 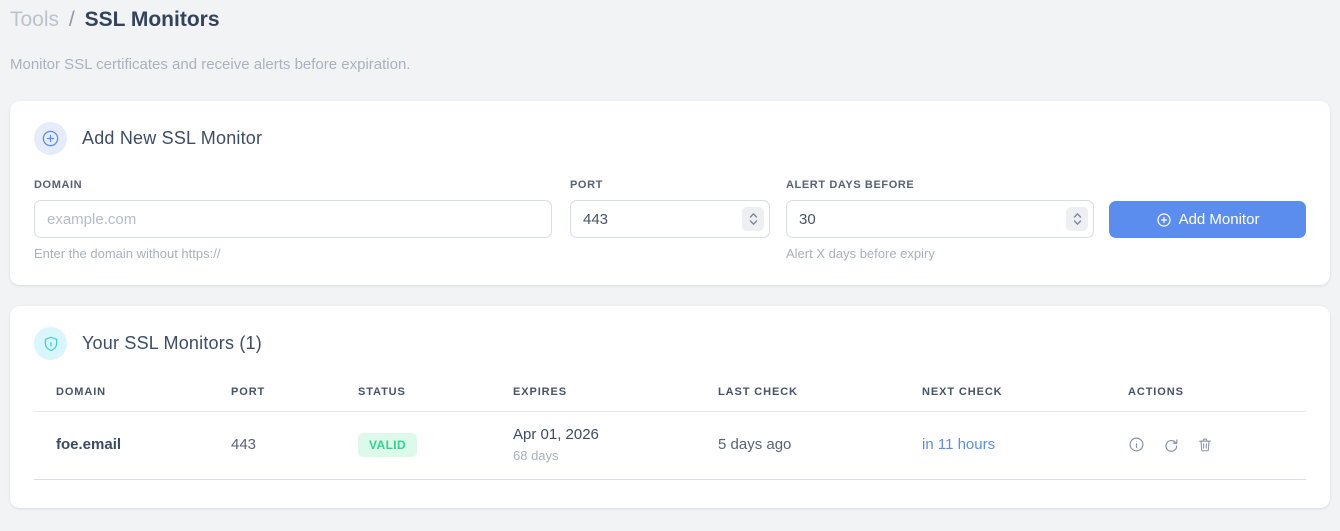 What do you see at coordinates (850, 185) in the screenshot?
I see `alert-days-label: ALERT DAYS BEFORE` at bounding box center [850, 185].